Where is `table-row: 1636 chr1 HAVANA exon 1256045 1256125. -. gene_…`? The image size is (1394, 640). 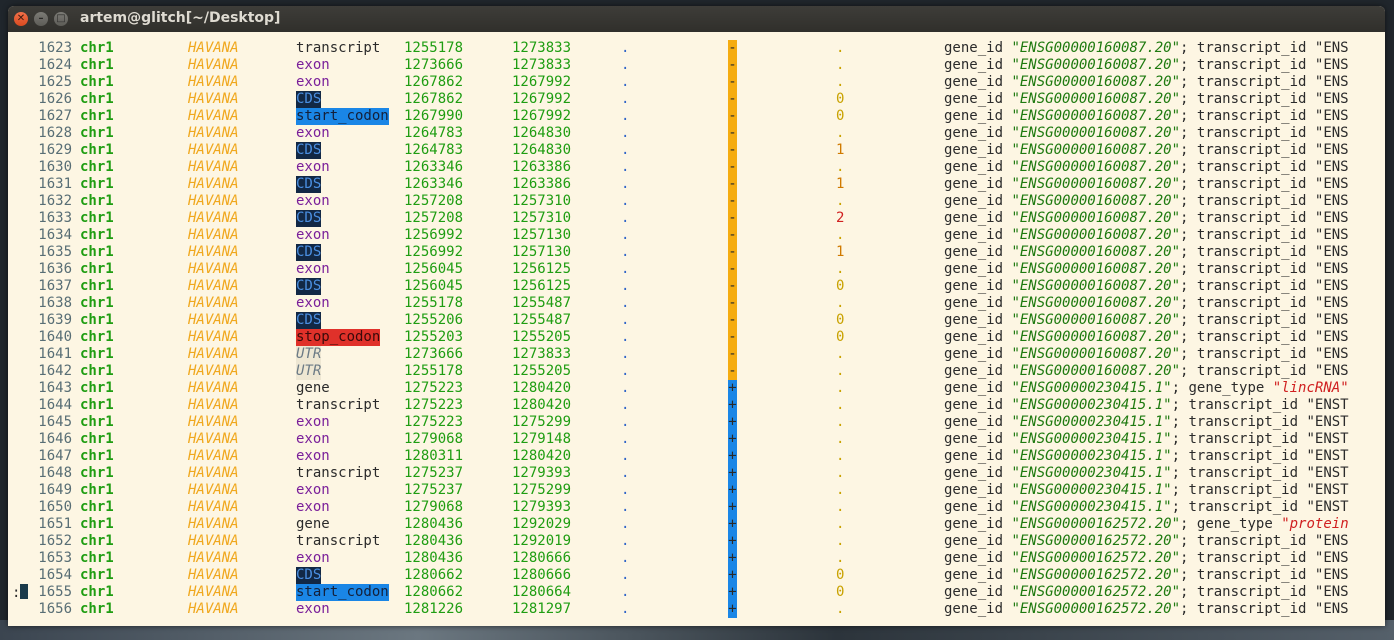 table-row: 1636 chr1 HAVANA exon 1256045 1256125. -. gene_… is located at coordinates (696, 269).